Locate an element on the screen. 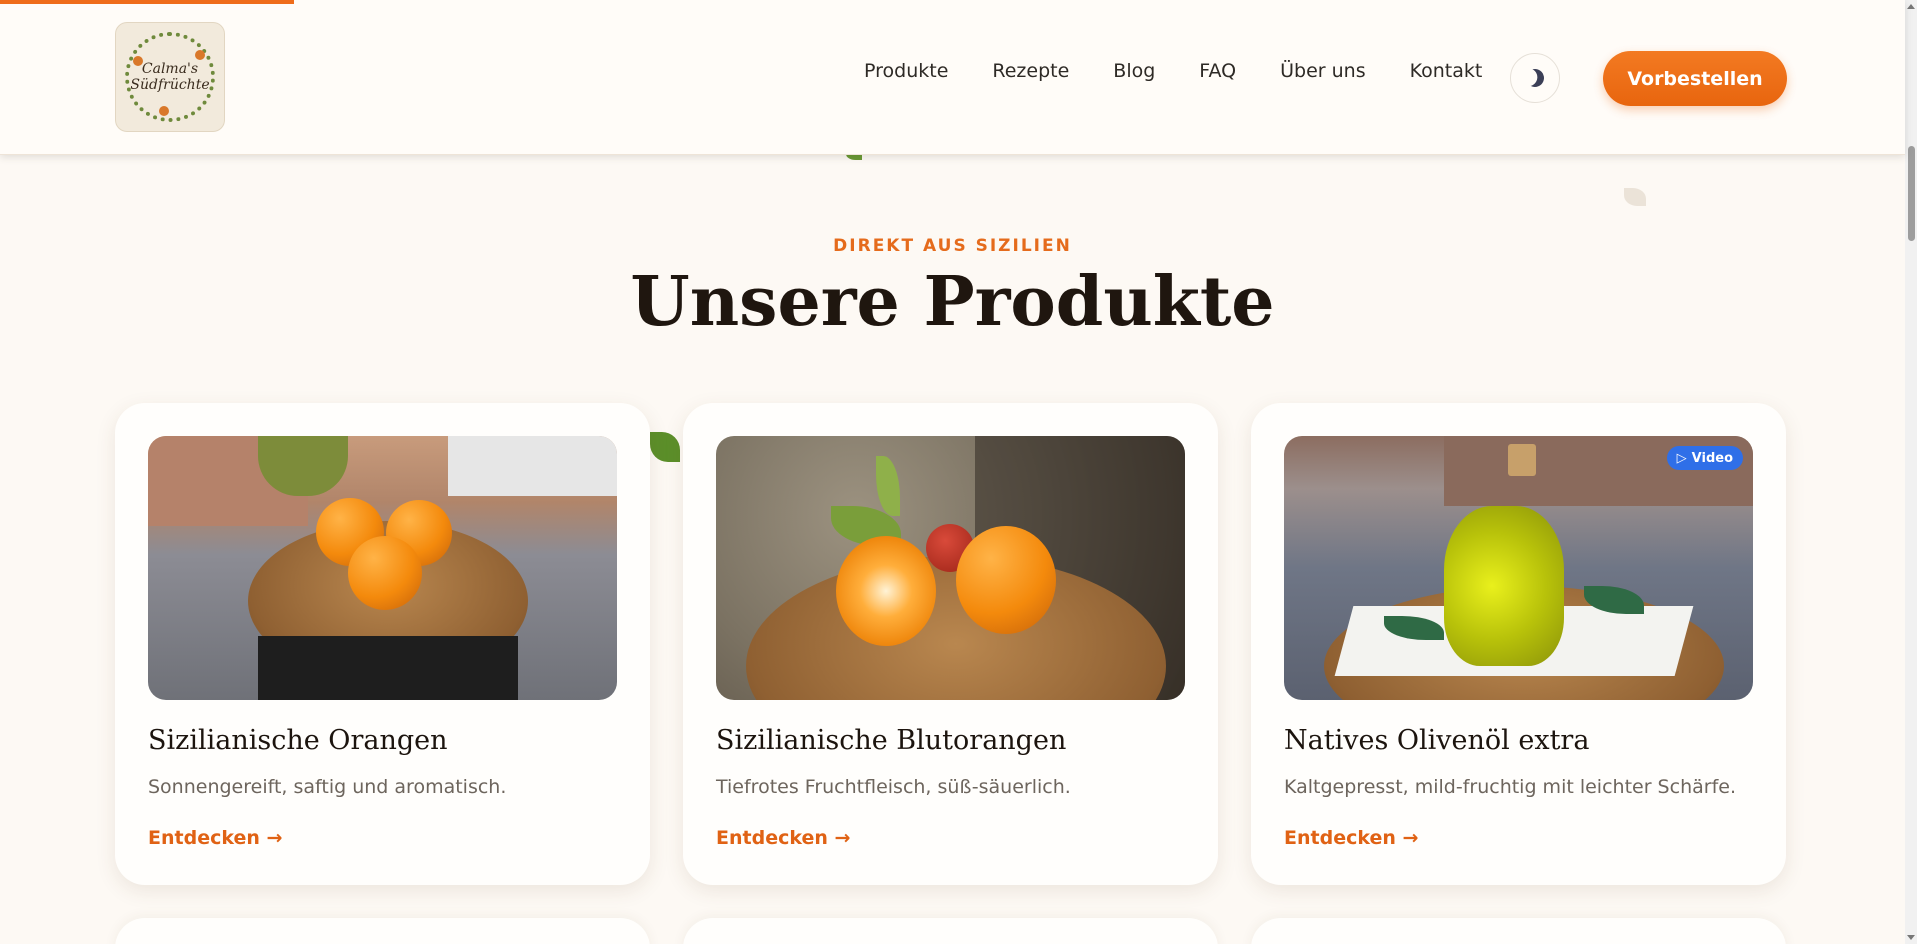 This screenshot has height=944, width=1917. section-title: Unsere Produkte is located at coordinates (952, 302).